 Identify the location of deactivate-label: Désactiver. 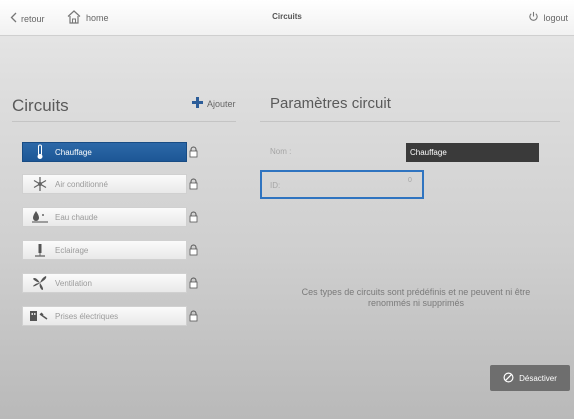
(538, 378).